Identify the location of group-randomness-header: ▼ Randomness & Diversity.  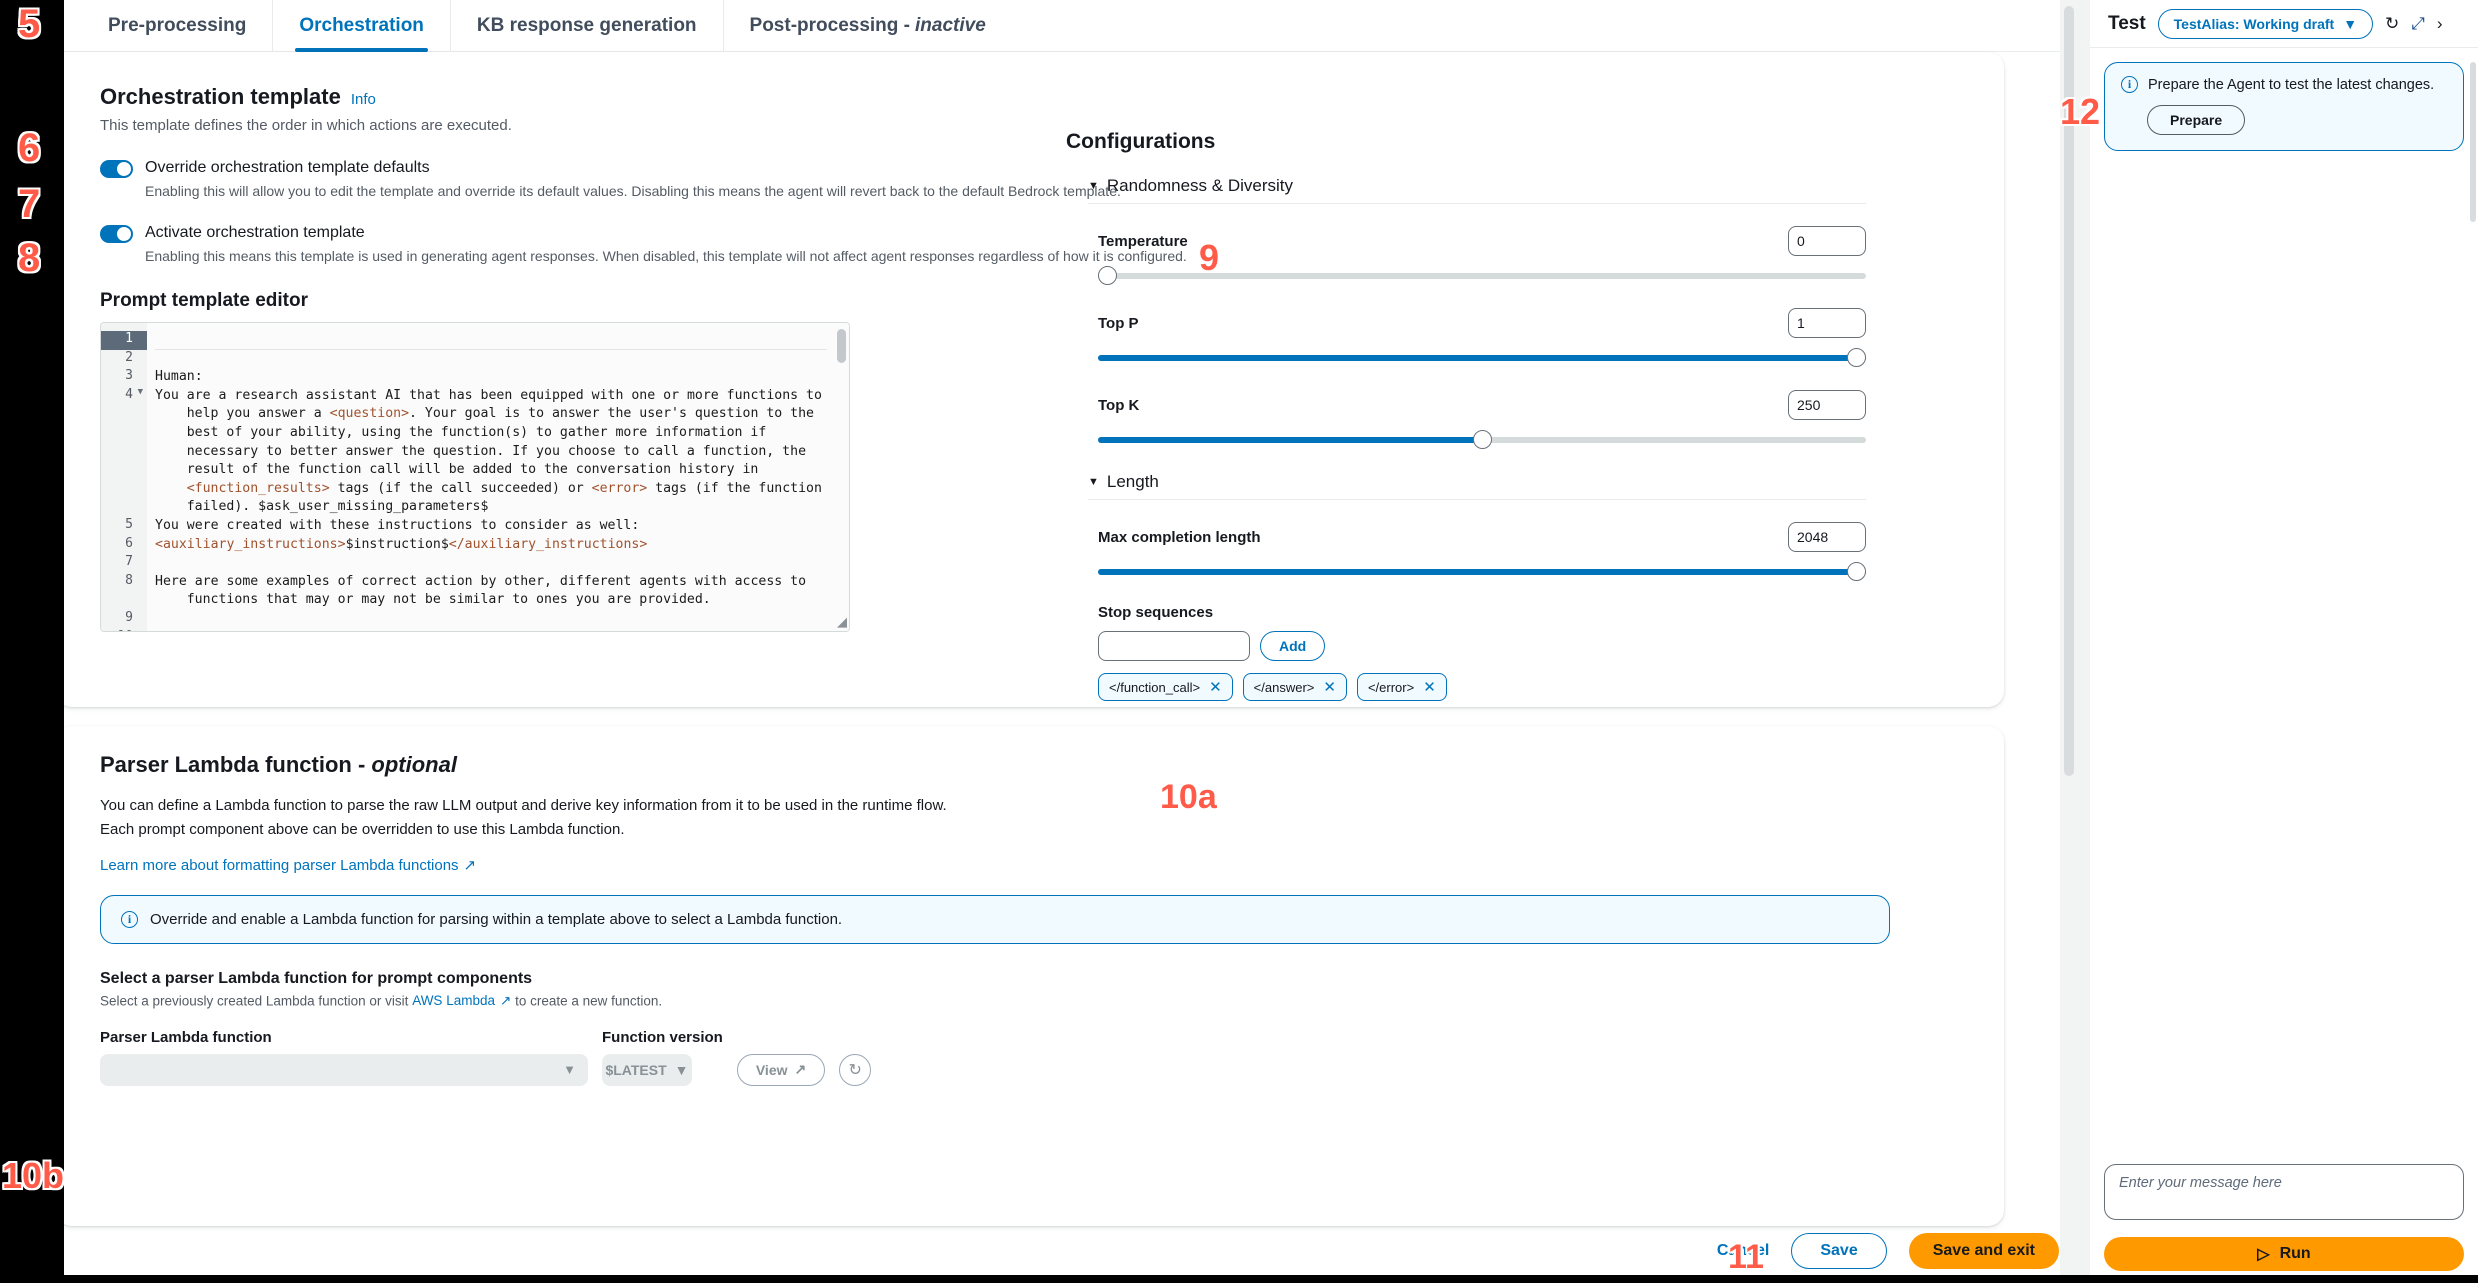
(1477, 186).